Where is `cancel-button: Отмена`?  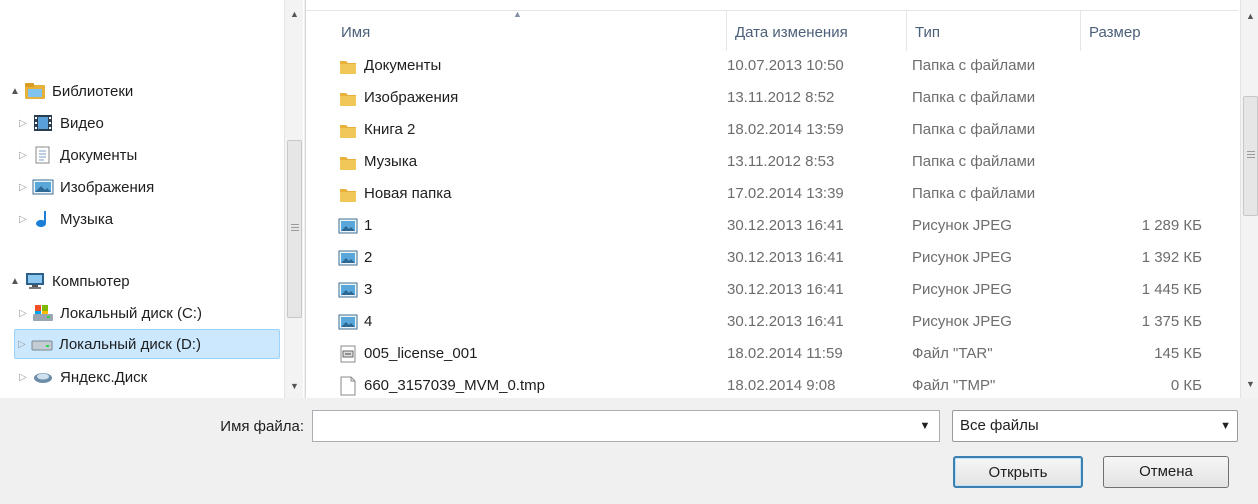
cancel-button: Отмена is located at coordinates (1166, 472).